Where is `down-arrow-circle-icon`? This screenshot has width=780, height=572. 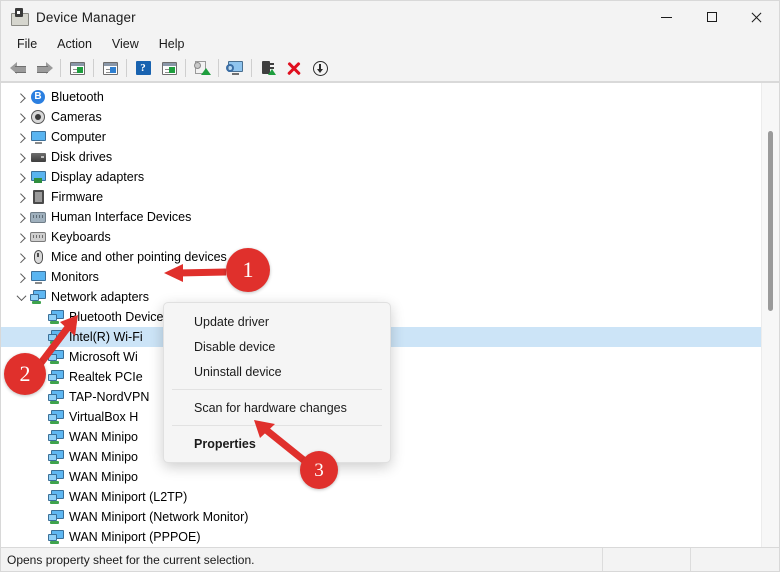
down-arrow-circle-icon is located at coordinates (320, 68).